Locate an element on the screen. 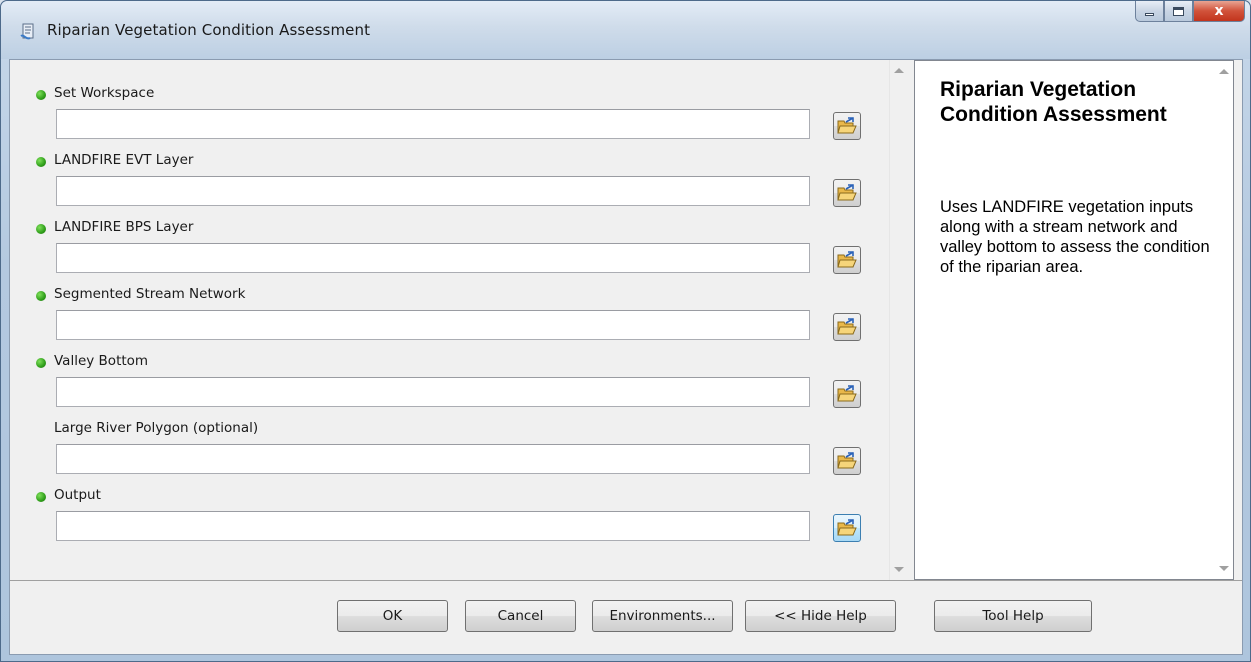 The image size is (1251, 662). browse-workspace-button is located at coordinates (847, 126).